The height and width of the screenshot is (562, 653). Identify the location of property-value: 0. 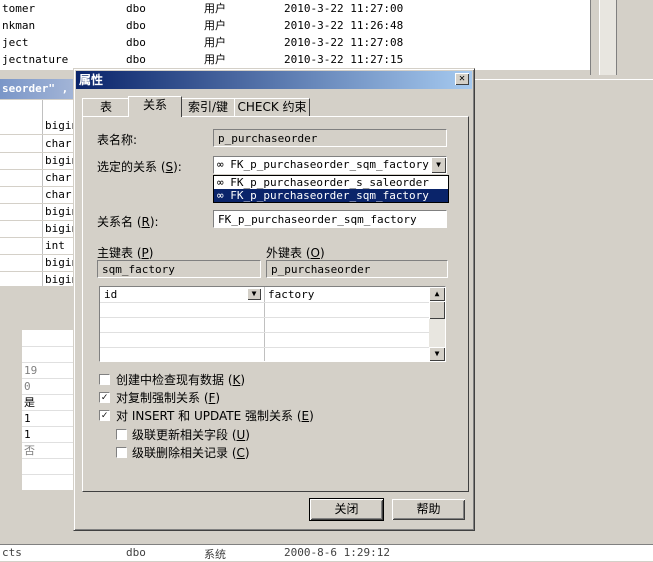
(27, 386).